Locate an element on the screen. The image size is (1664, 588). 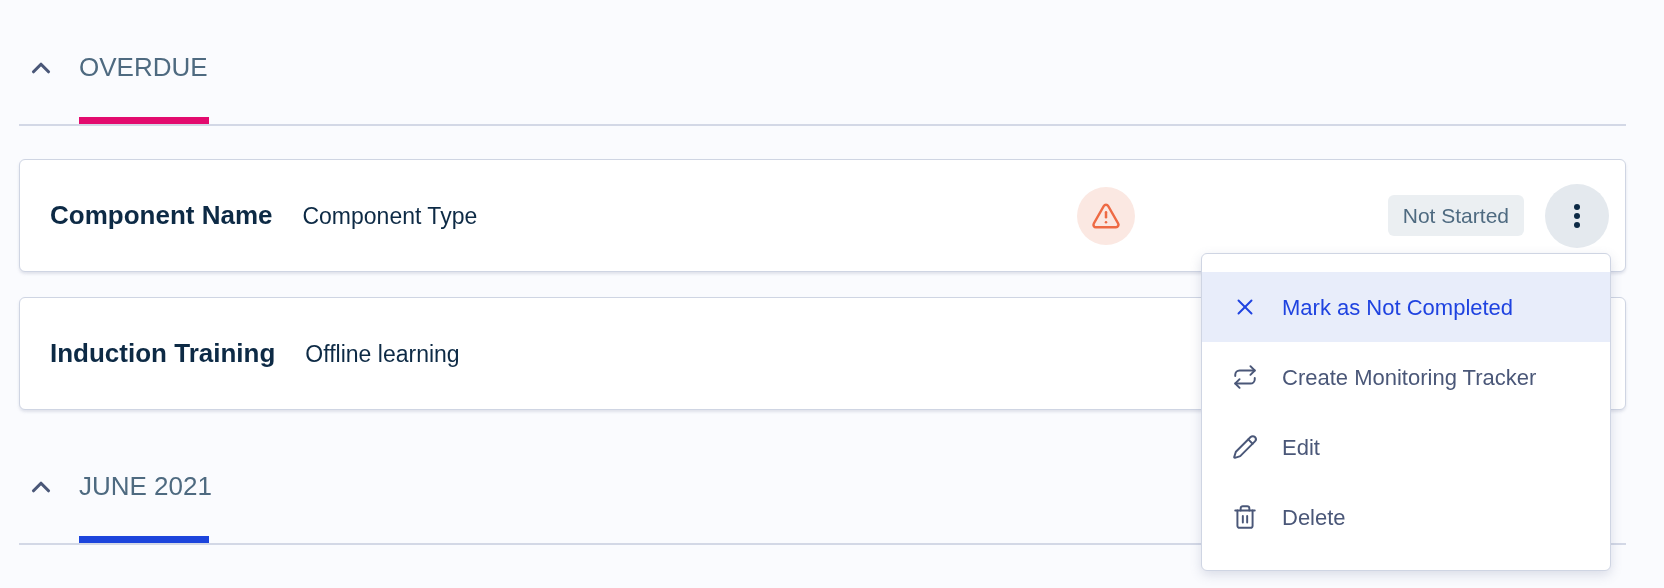
component-type: Offline learning is located at coordinates (382, 354).